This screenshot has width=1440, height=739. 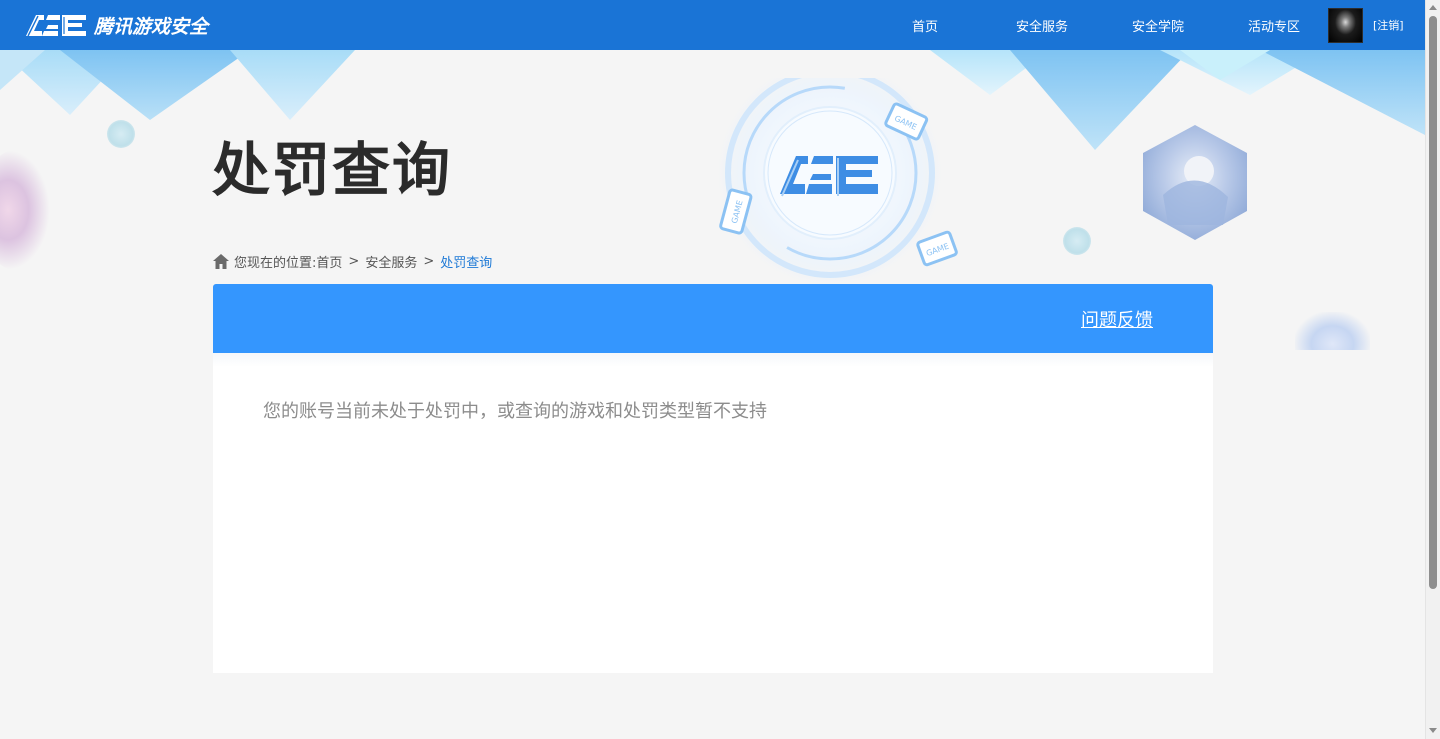 I want to click on ace-emblem-decoration: GAME GAME GAME, so click(x=838, y=181).